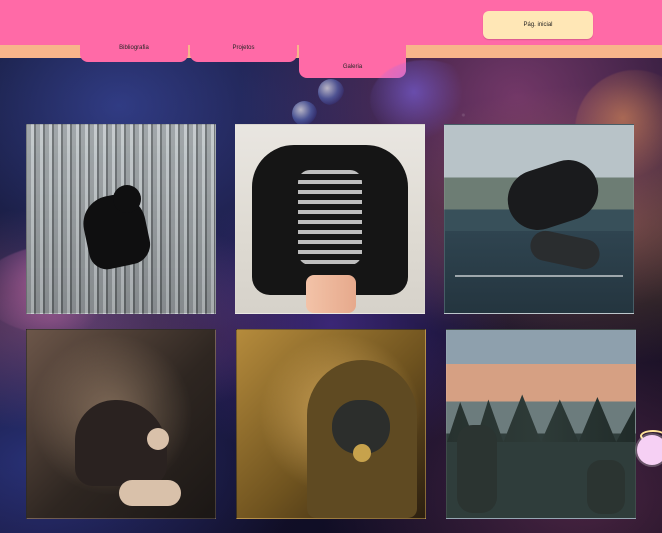 The width and height of the screenshot is (662, 533). I want to click on mask-filter-shape, so click(362, 453).